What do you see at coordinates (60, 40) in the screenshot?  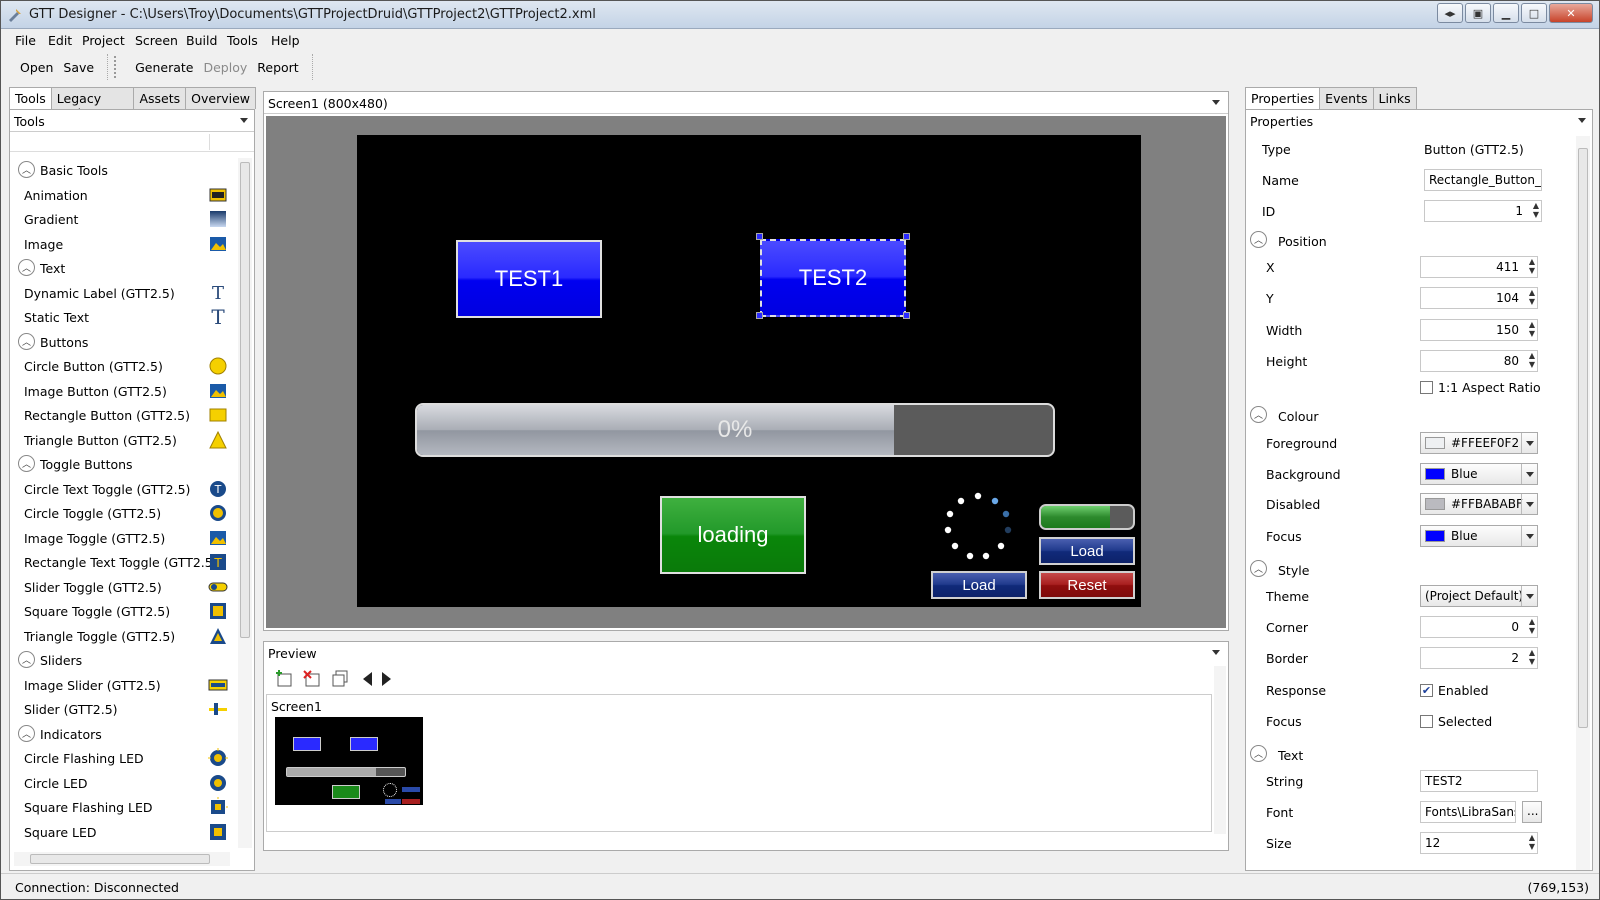 I see `menu-edit: Edit` at bounding box center [60, 40].